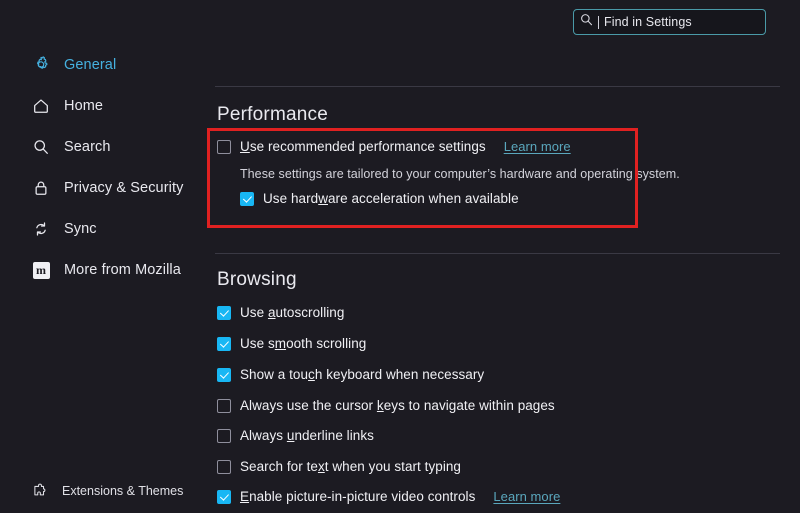  Describe the element at coordinates (247, 198) in the screenshot. I see `checkbox-use-hardware-acceleration` at that location.